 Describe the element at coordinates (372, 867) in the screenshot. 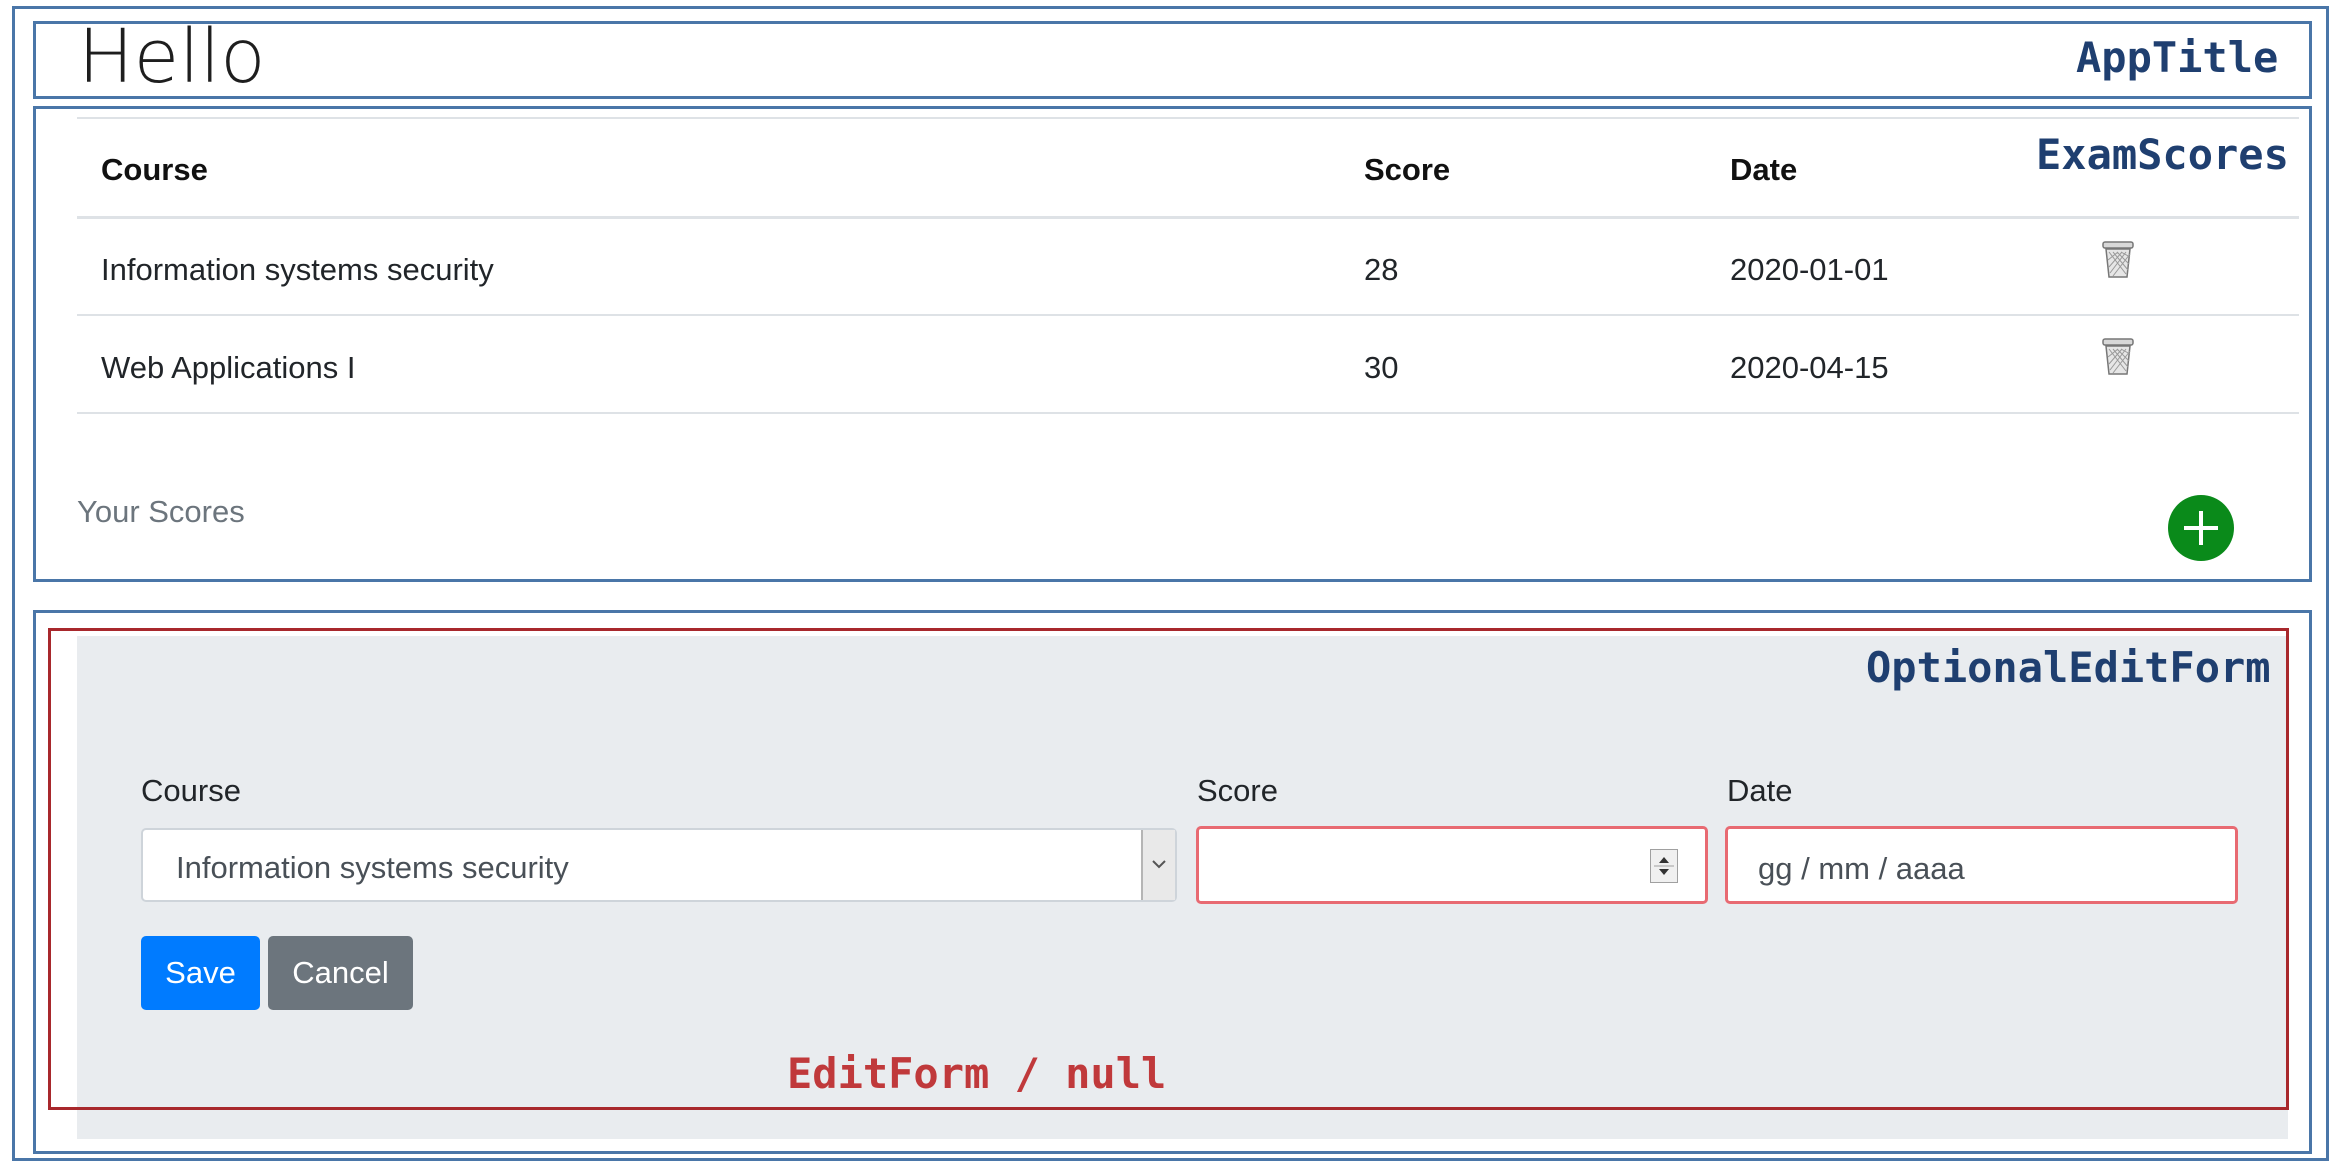

I see `course-select-value: Information systems security` at that location.